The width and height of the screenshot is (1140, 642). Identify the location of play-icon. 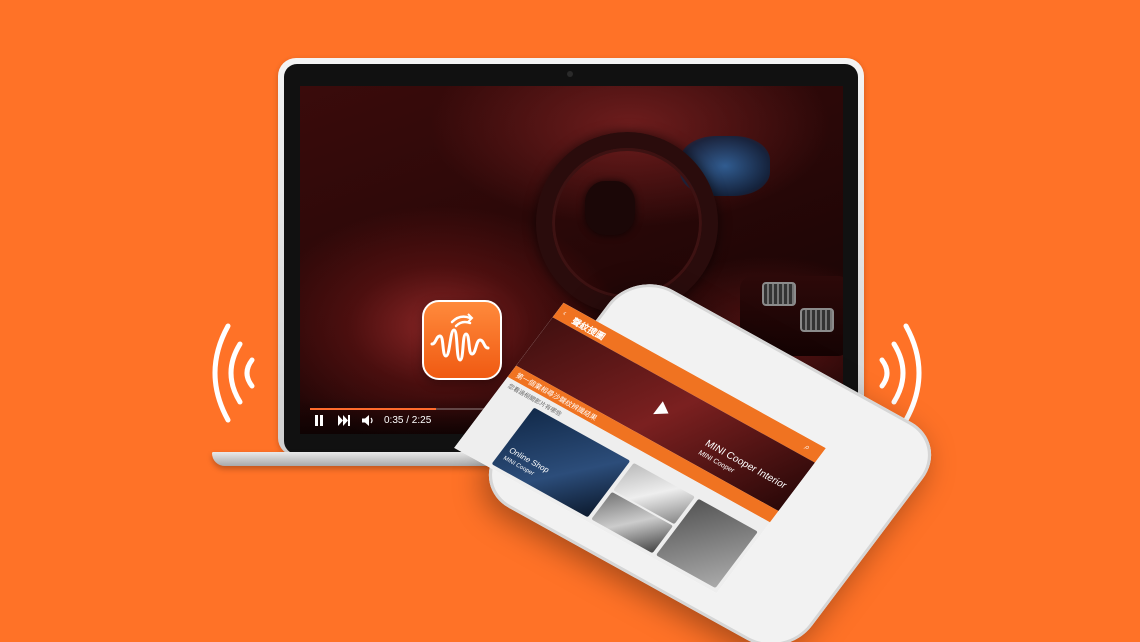
(663, 410).